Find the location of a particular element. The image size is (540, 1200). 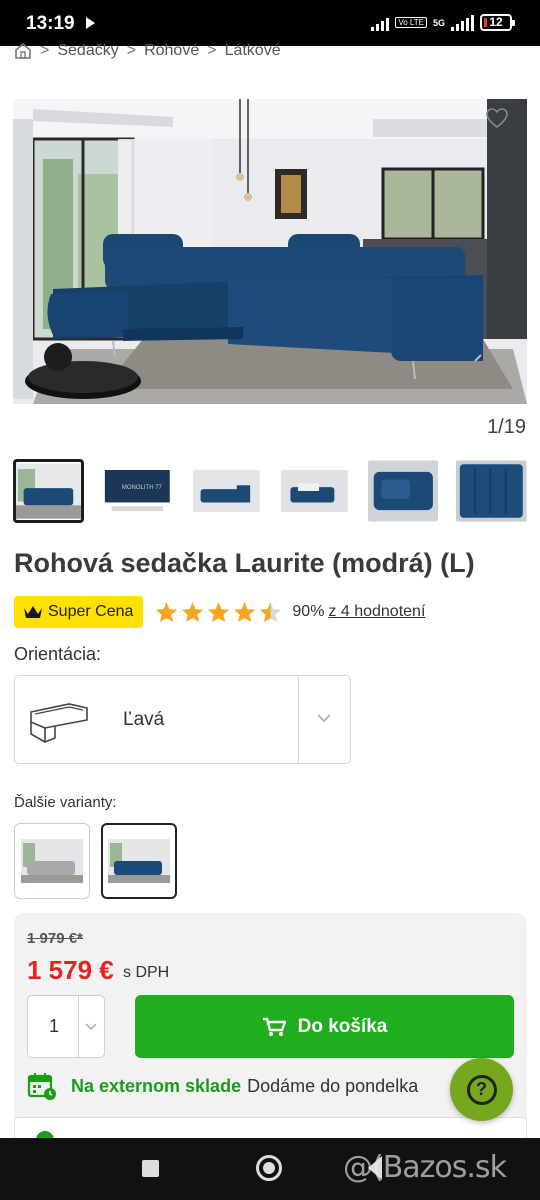

help-label: ? is located at coordinates (481, 1089).